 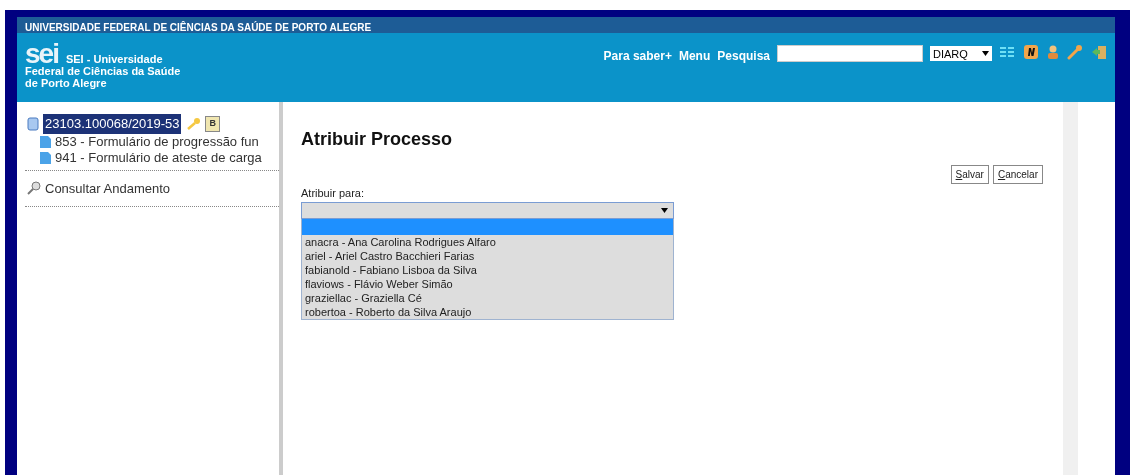 What do you see at coordinates (333, 193) in the screenshot?
I see `field-label: Atribuir para:` at bounding box center [333, 193].